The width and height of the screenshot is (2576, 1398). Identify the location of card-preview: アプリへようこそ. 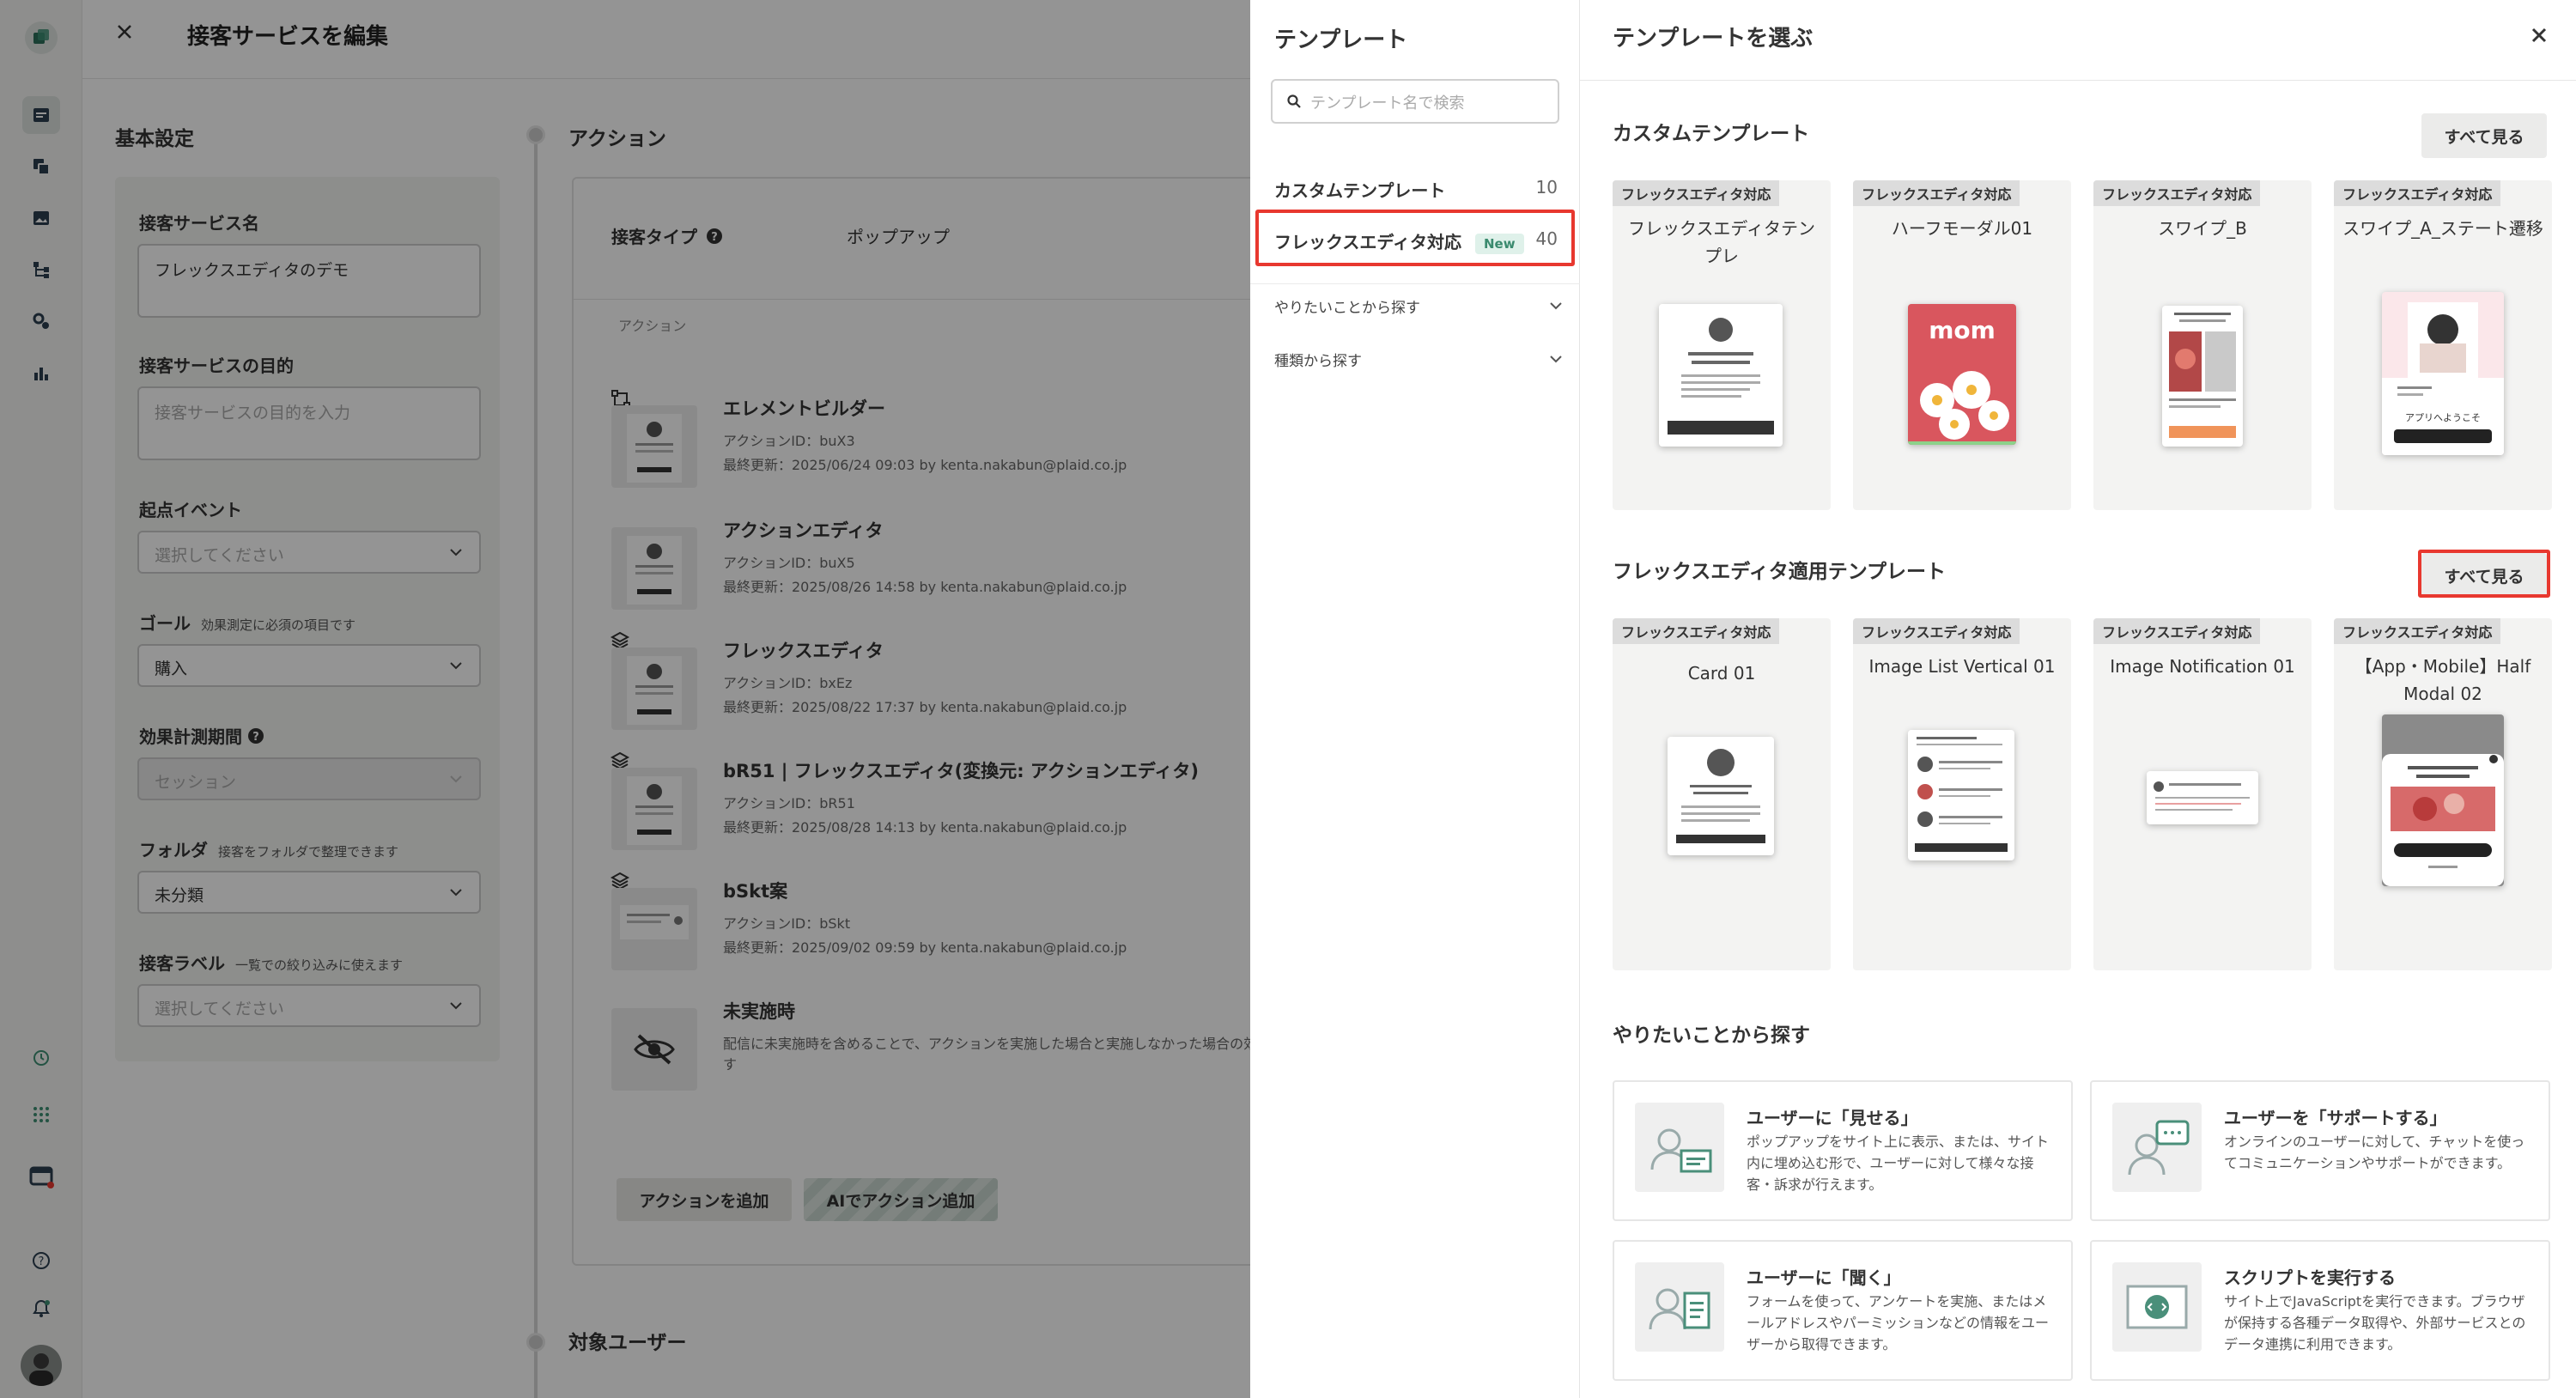
(2443, 373).